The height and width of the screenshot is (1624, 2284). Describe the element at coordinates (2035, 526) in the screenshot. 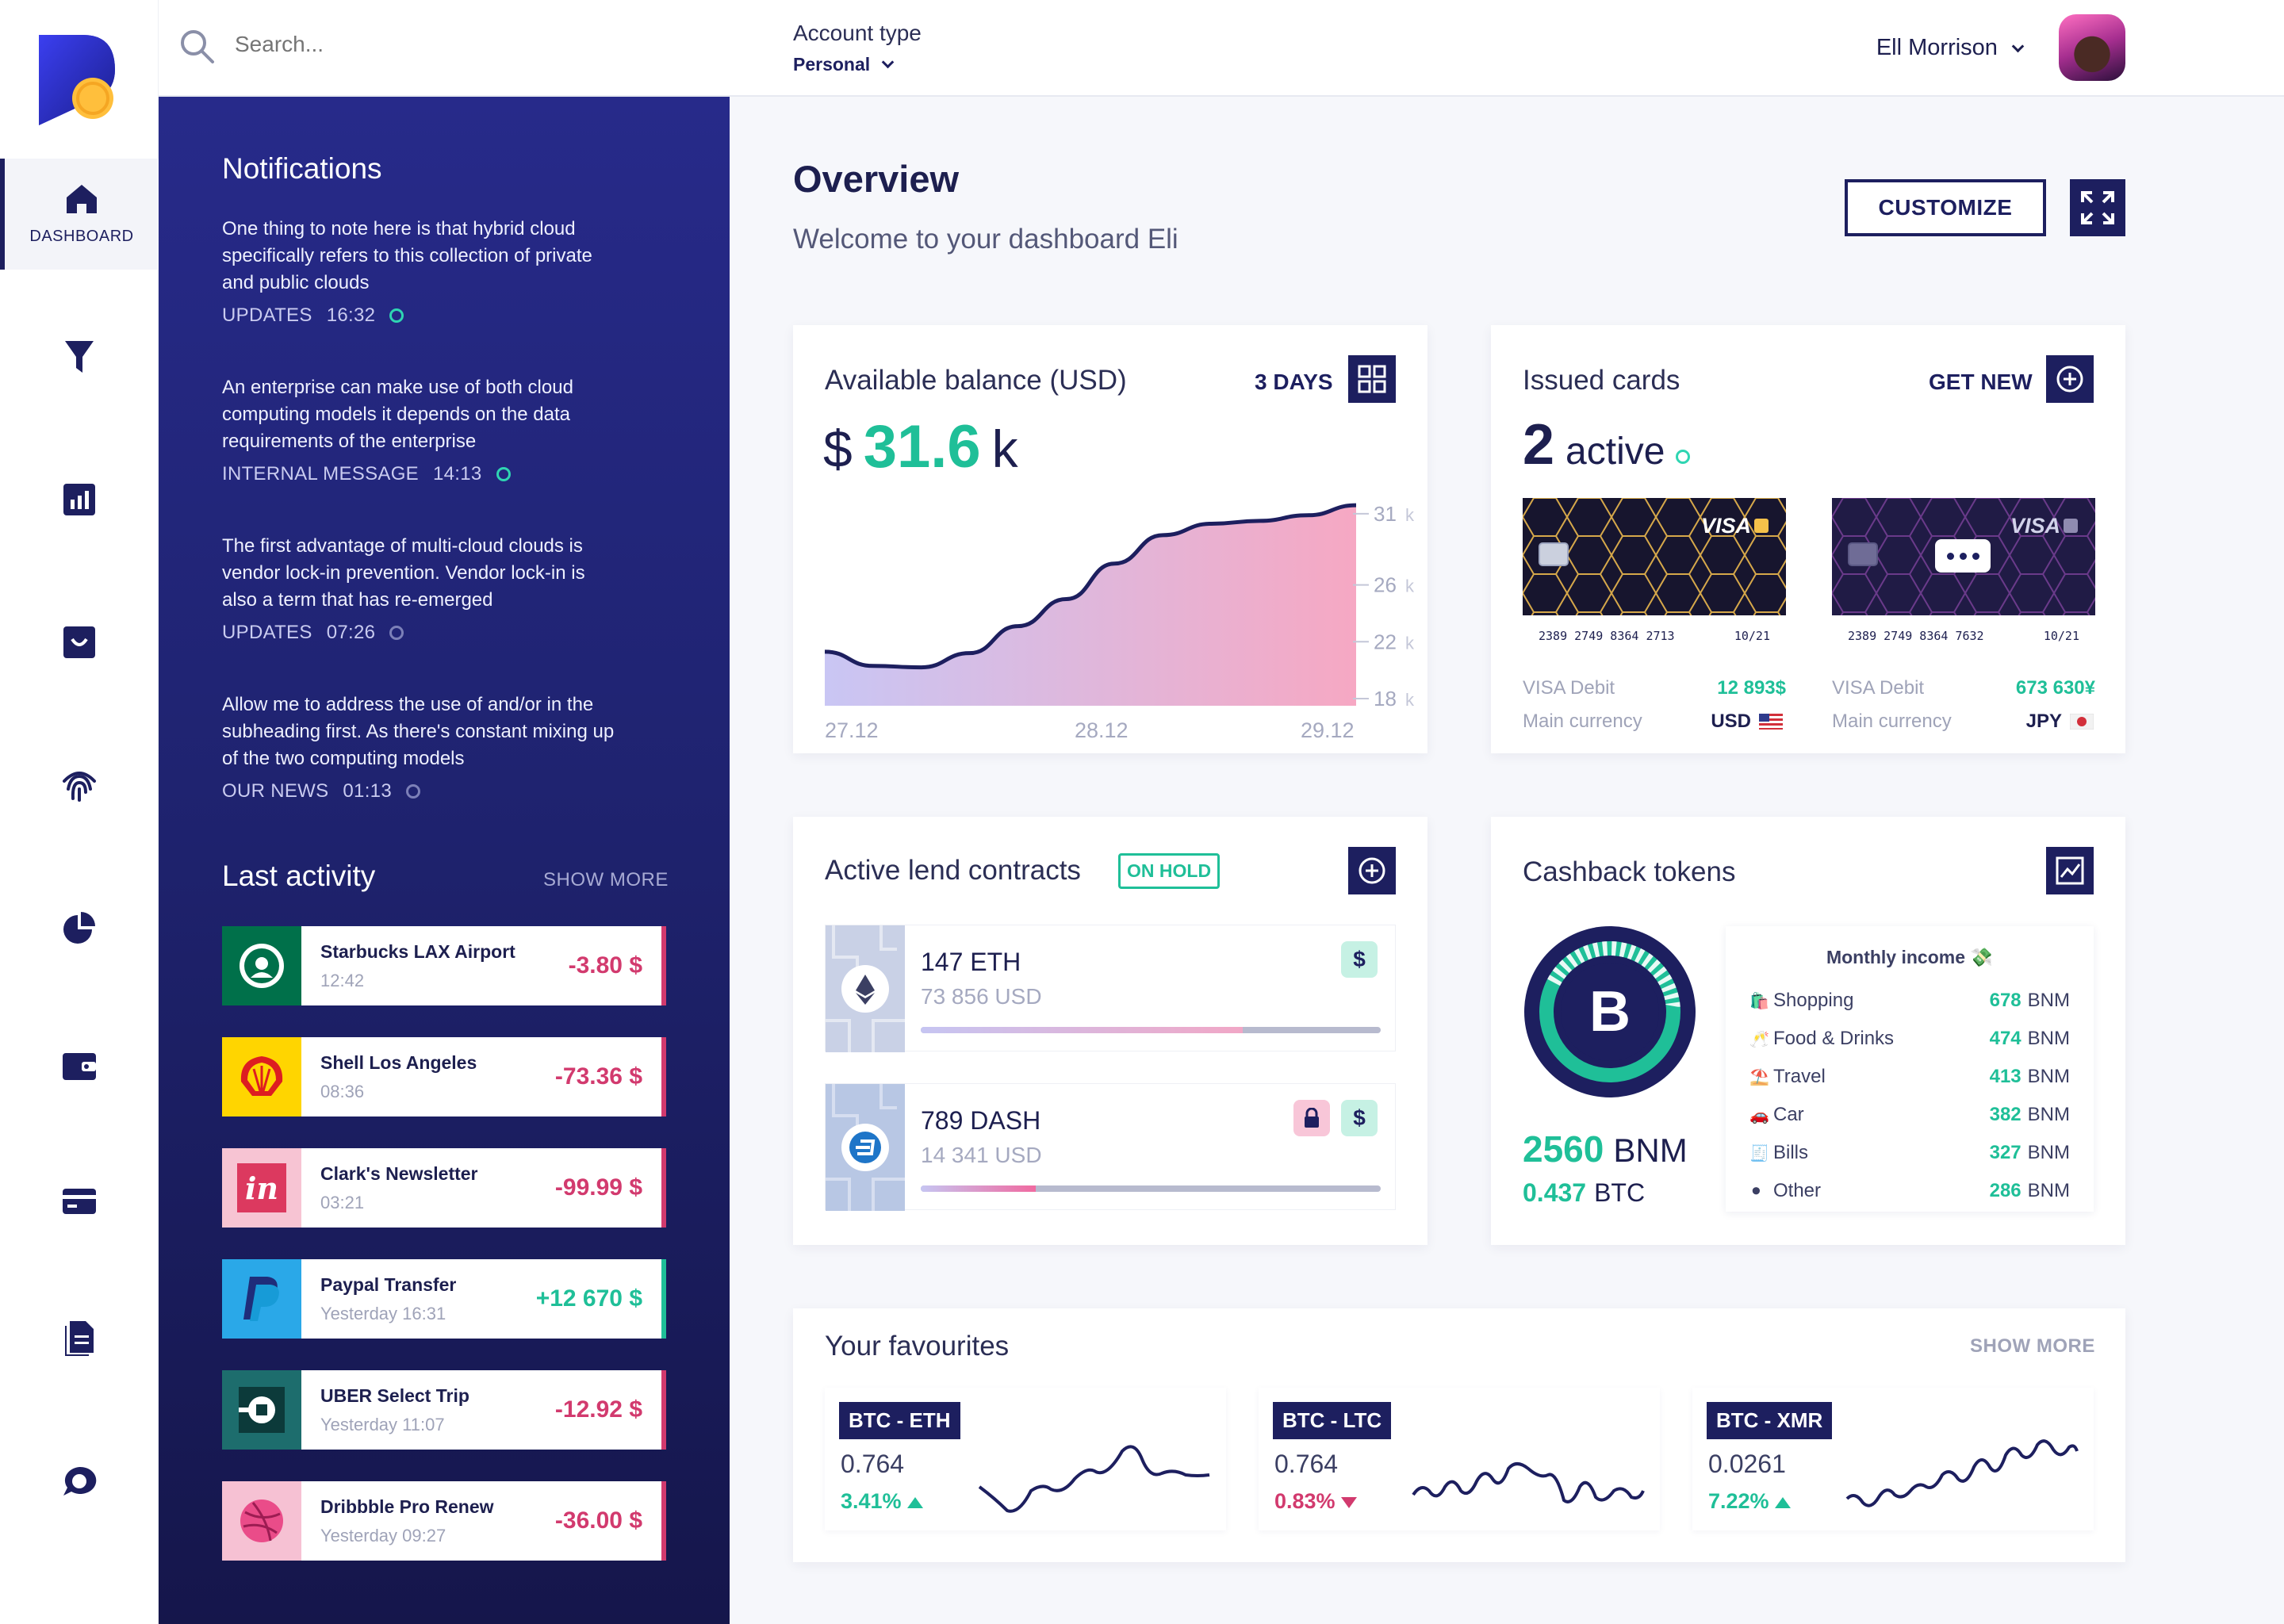

I see `card-brand: VISA` at that location.